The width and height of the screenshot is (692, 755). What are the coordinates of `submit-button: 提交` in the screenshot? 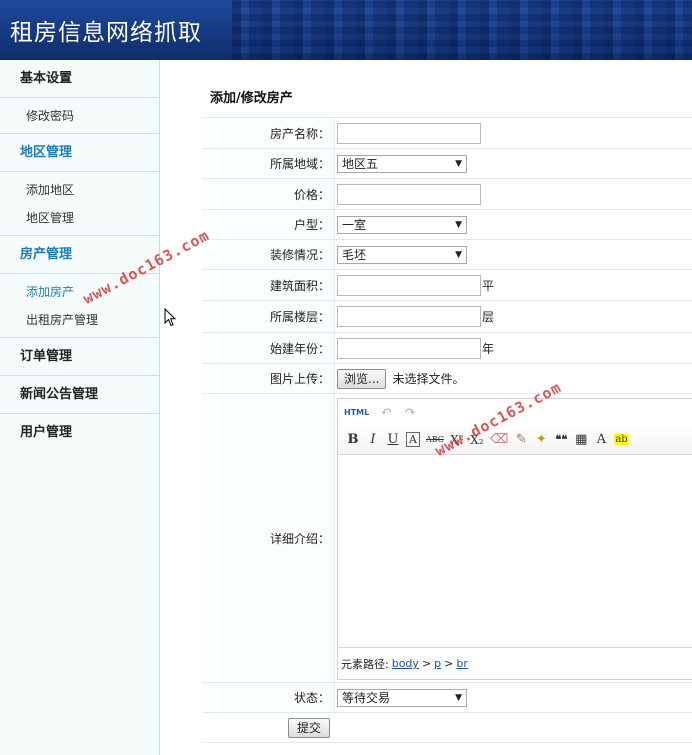 It's located at (309, 727).